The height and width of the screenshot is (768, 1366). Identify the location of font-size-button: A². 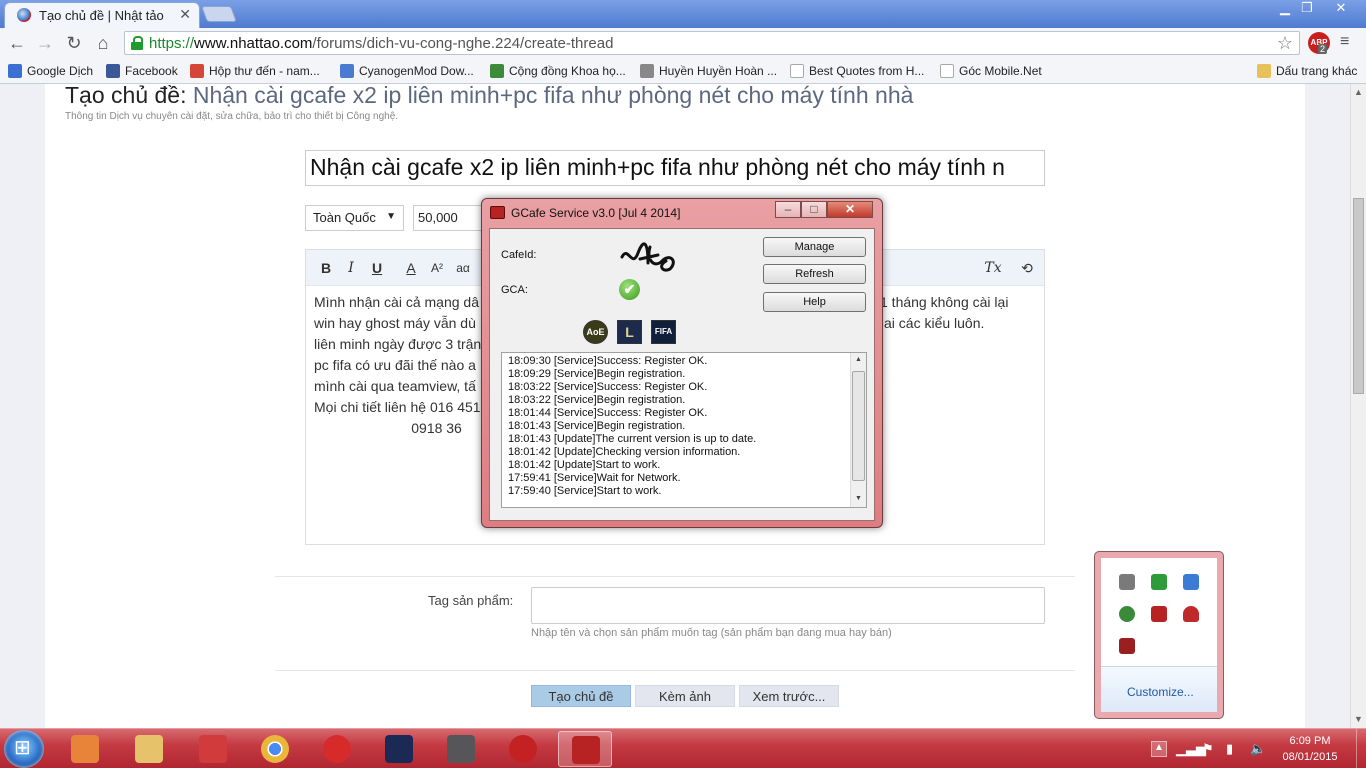
(437, 268).